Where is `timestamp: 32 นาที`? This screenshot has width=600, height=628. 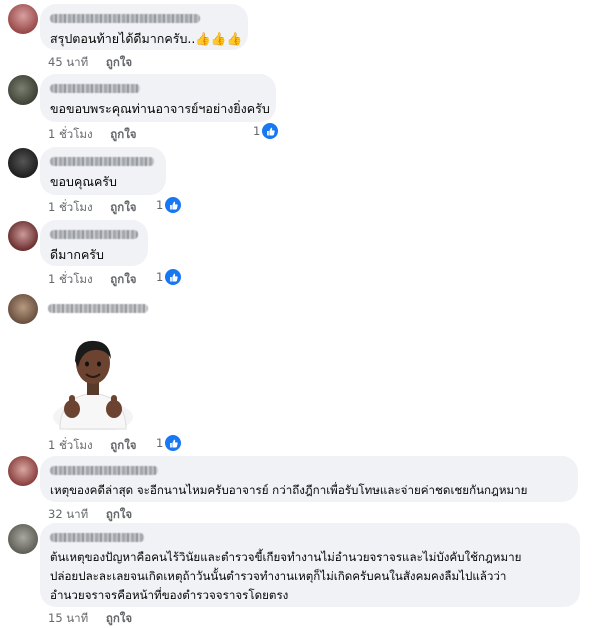
timestamp: 32 นาที is located at coordinates (68, 514).